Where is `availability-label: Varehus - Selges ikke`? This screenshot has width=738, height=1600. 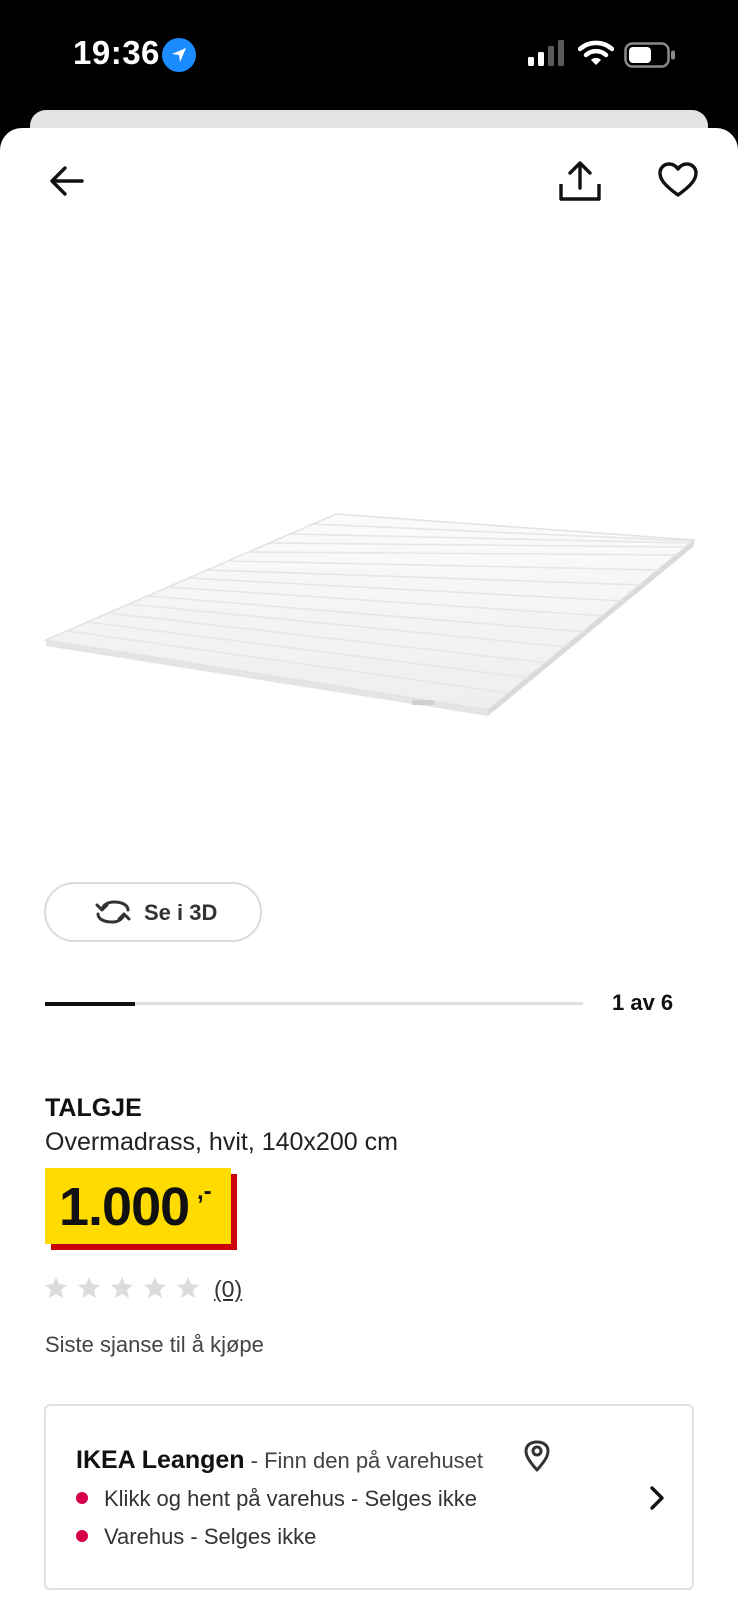
availability-label: Varehus - Selges ikke is located at coordinates (210, 1536).